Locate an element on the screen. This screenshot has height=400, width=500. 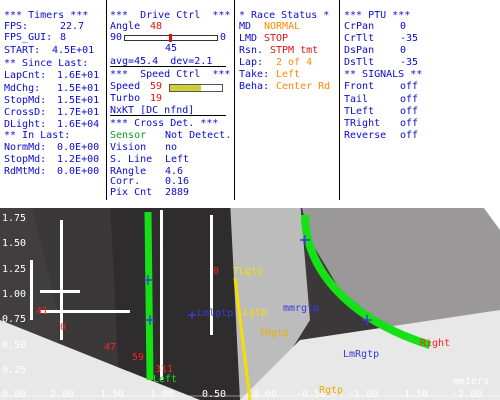
x-tick-label: 1.00 is located at coordinates (162, 394).